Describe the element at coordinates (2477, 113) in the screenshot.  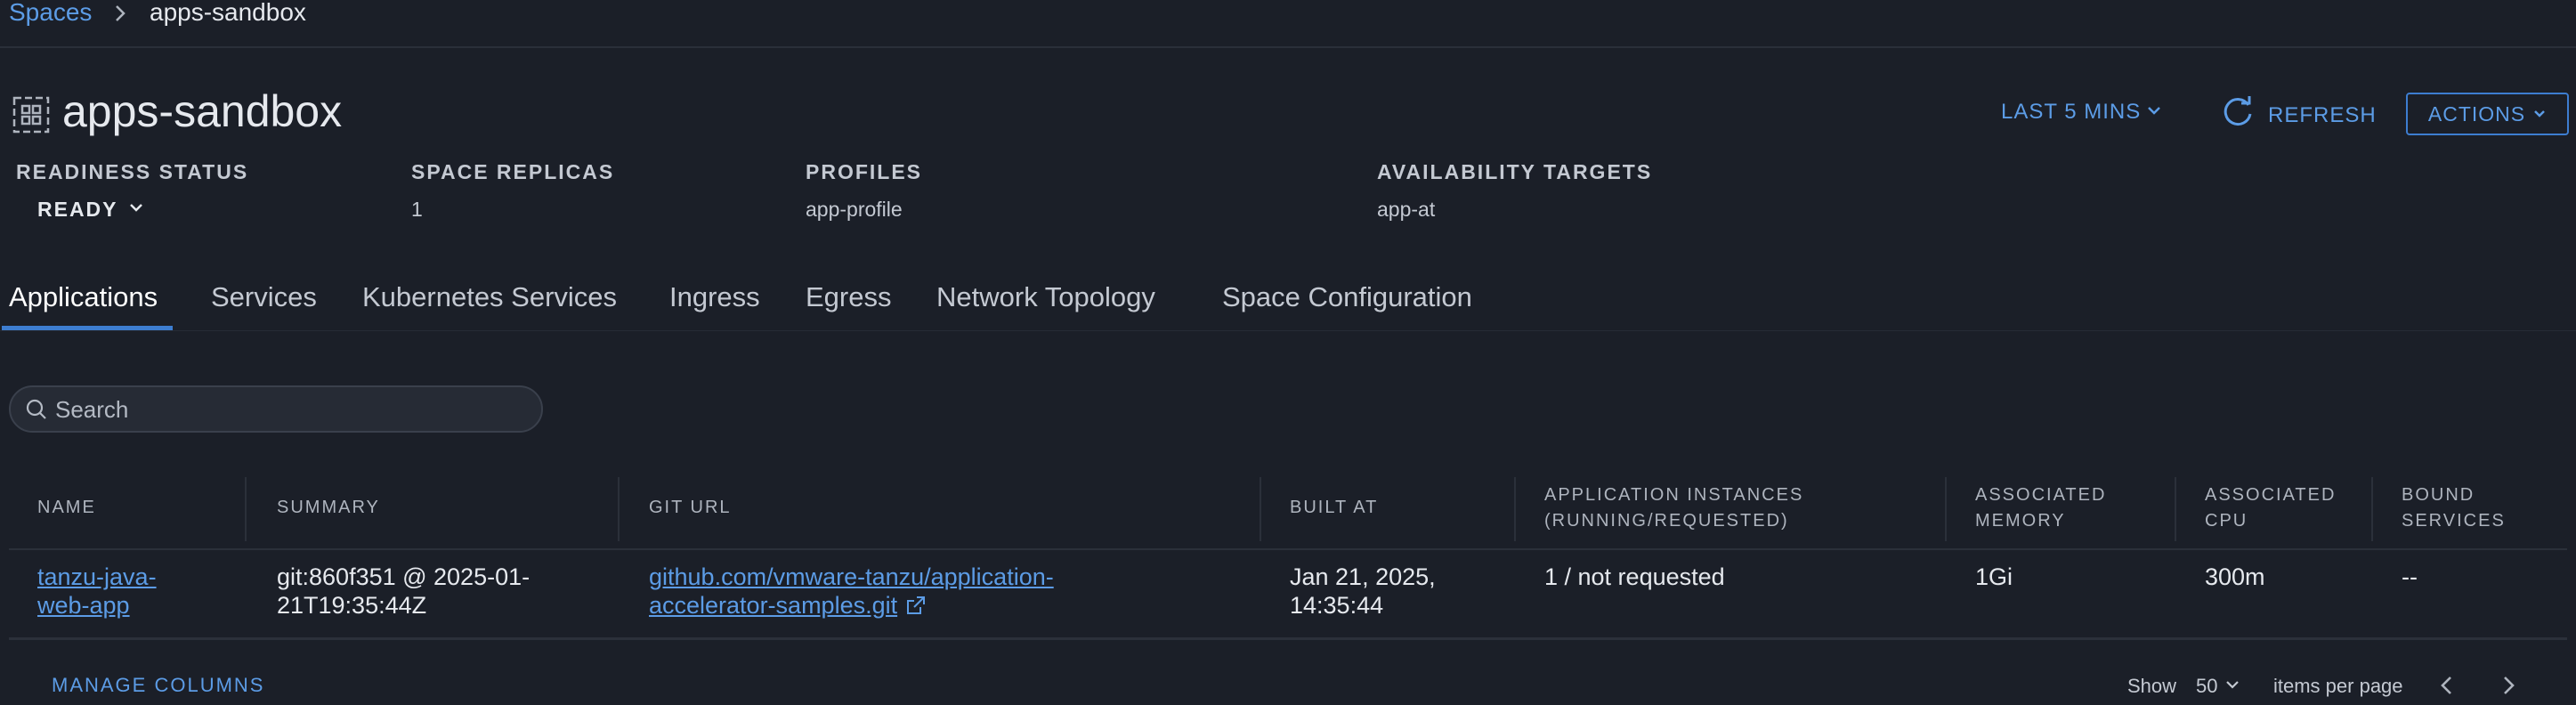
I see `actions-label: ACTIONS` at that location.